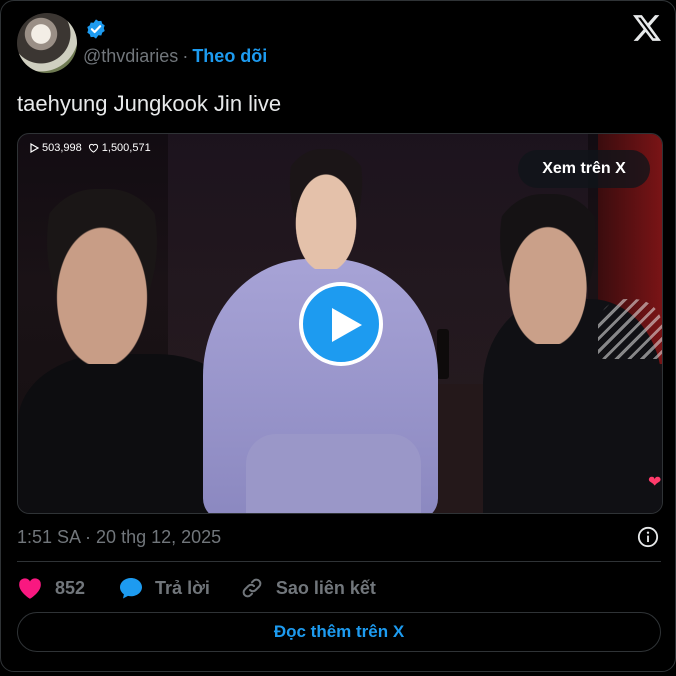  I want to click on video-frame-bottle, so click(443, 354).